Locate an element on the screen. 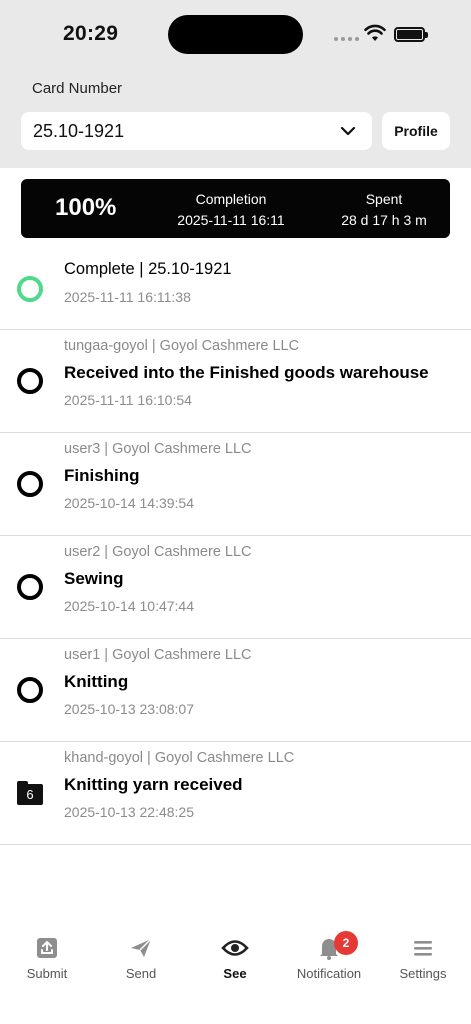  tab-submit: Submit is located at coordinates (47, 958).